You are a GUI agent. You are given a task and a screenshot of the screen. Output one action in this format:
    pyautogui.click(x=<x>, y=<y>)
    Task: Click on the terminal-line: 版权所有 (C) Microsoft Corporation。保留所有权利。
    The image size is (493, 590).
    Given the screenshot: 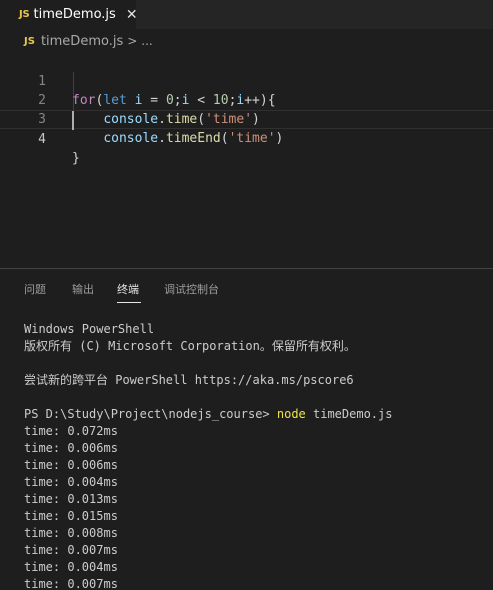 What is the action you would take?
    pyautogui.click(x=190, y=346)
    